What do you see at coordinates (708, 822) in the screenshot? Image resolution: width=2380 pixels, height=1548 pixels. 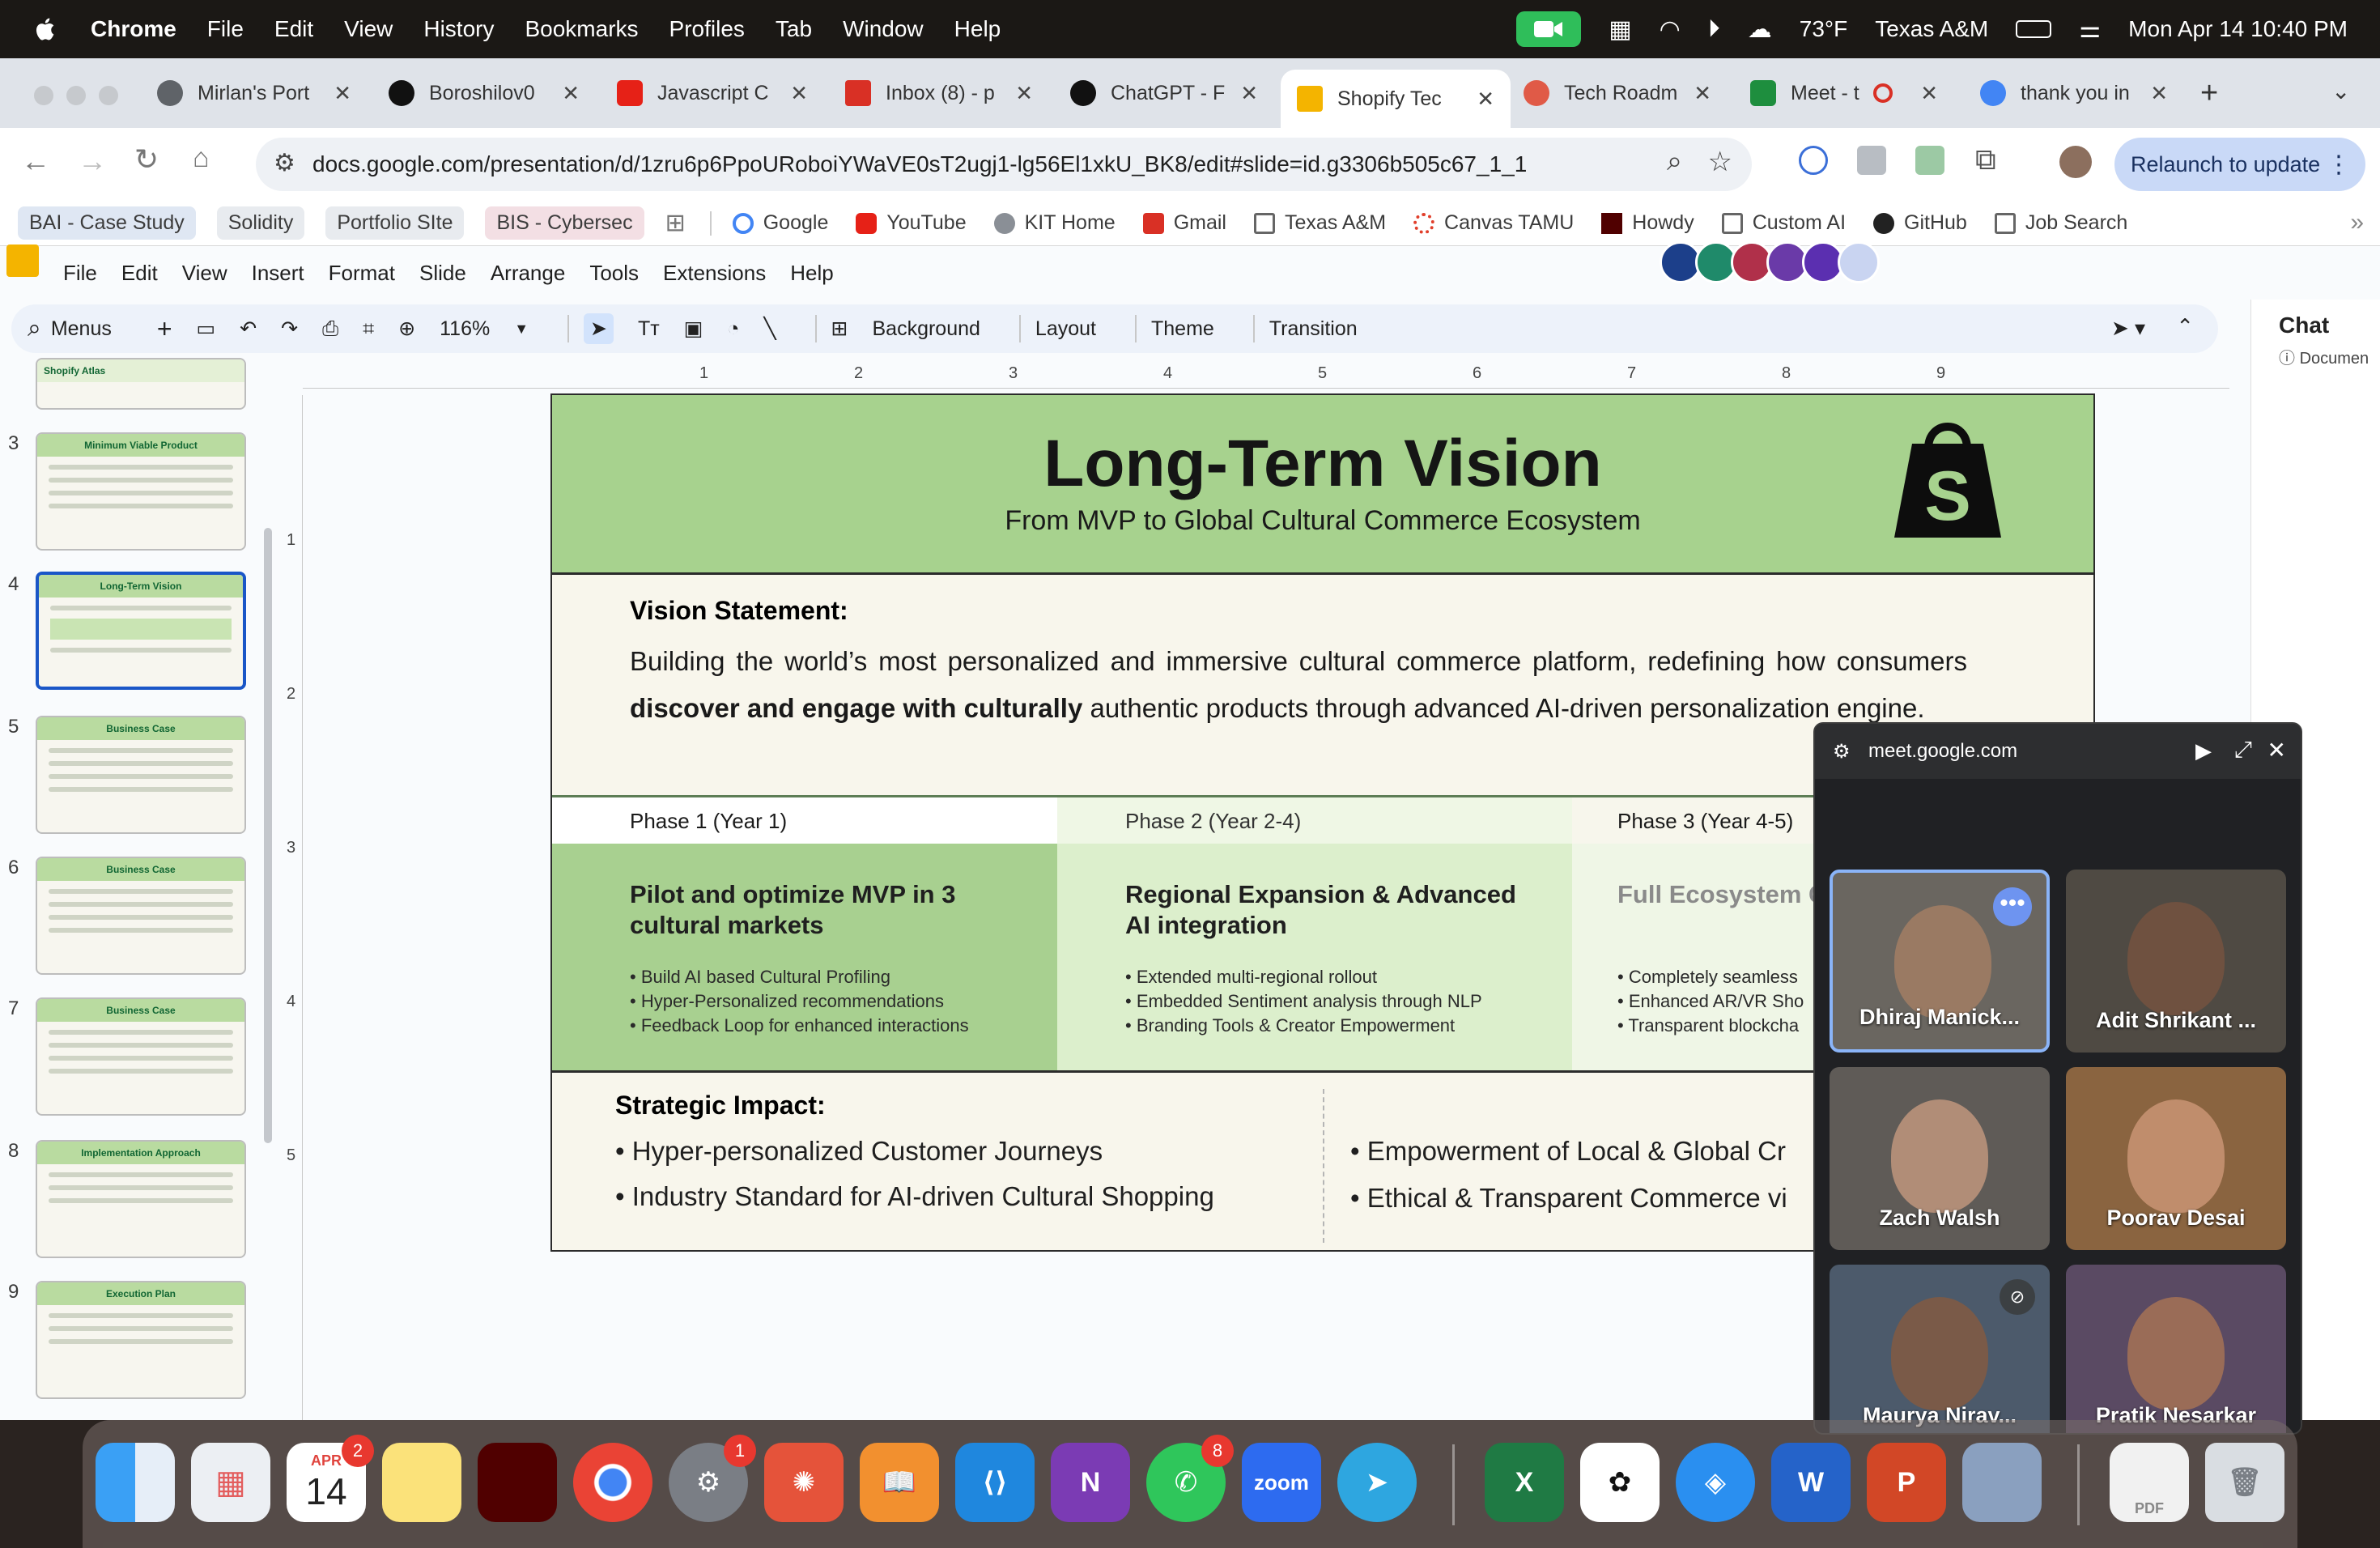 I see `phase-1-label: Phase 1 (Year 1)` at bounding box center [708, 822].